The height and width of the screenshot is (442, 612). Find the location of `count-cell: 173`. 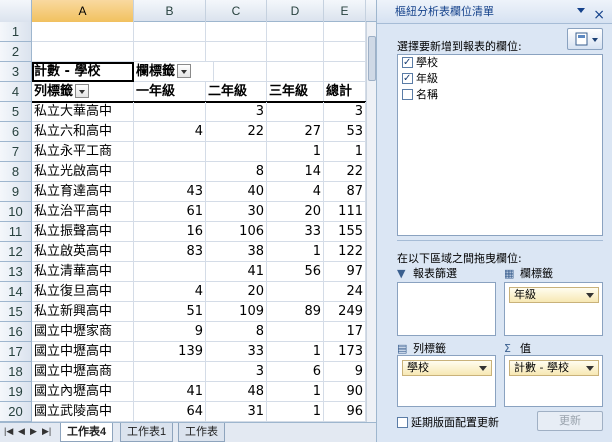

count-cell: 173 is located at coordinates (345, 352).